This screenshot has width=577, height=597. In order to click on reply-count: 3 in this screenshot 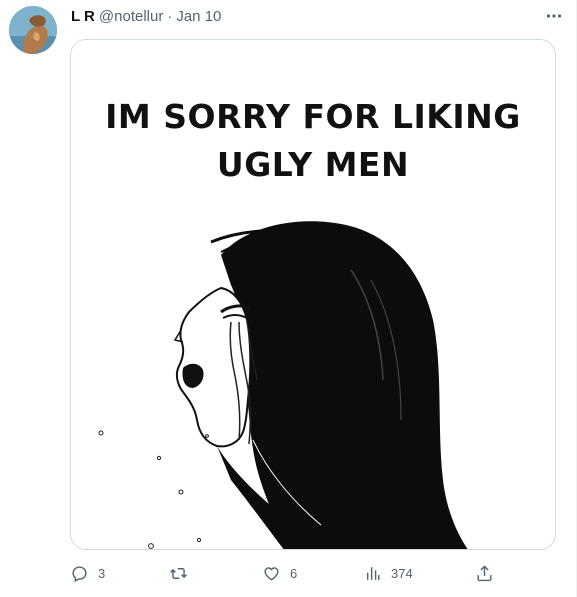, I will do `click(102, 573)`.